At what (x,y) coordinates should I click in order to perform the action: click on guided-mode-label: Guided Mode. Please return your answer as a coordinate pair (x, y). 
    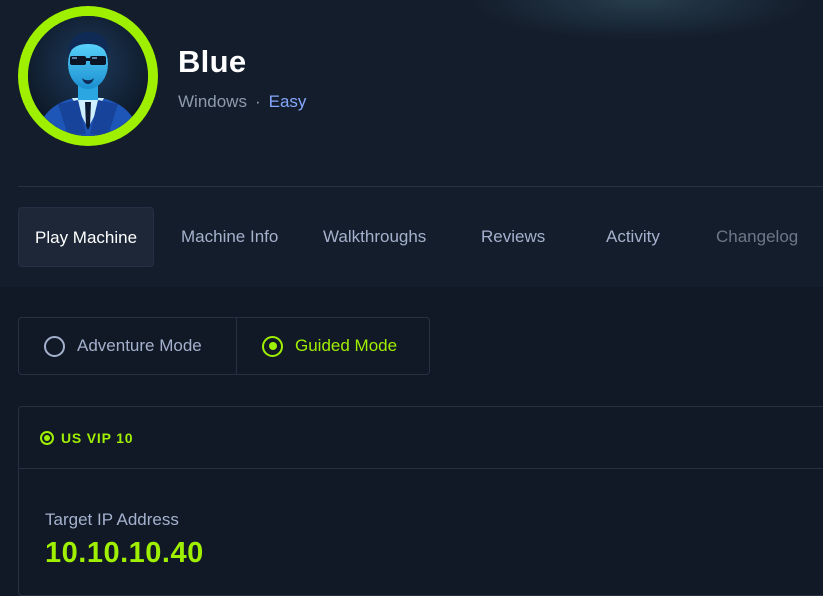
    Looking at the image, I should click on (346, 345).